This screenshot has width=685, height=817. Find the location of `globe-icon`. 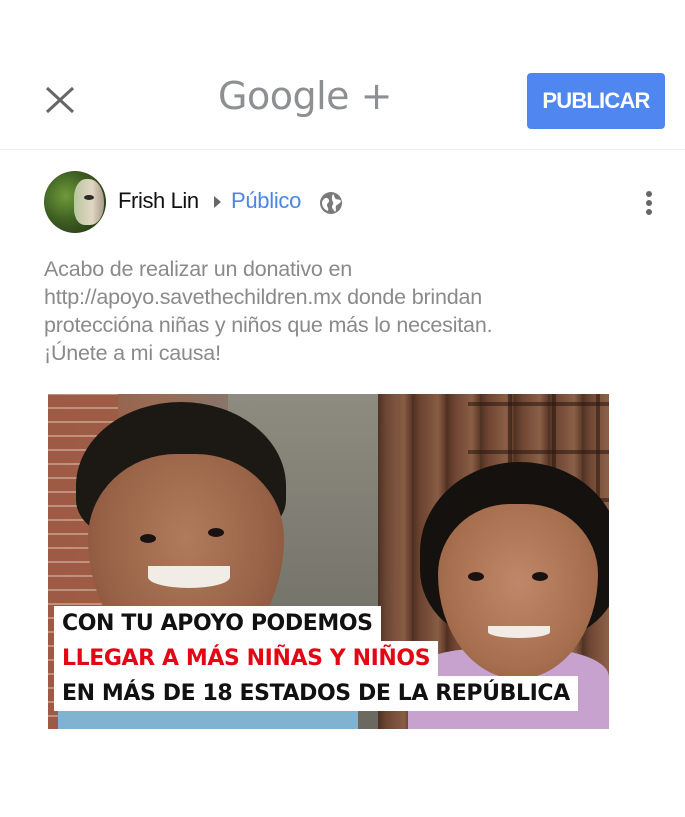

globe-icon is located at coordinates (331, 203).